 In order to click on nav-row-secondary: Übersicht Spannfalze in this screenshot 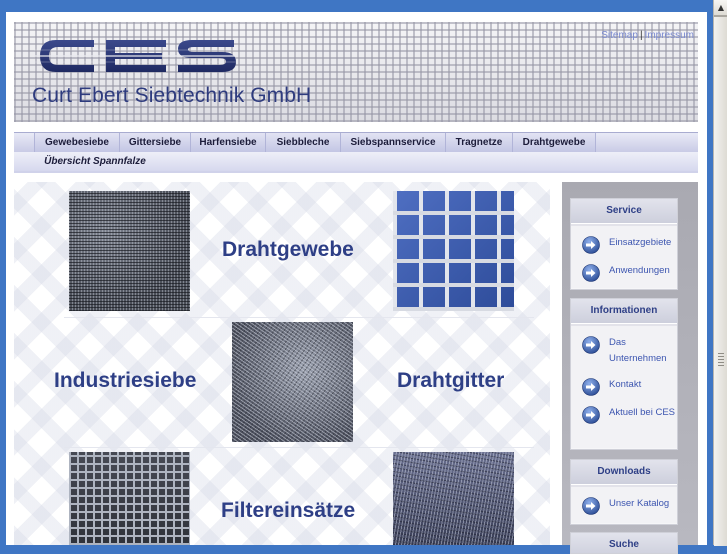, I will do `click(356, 162)`.